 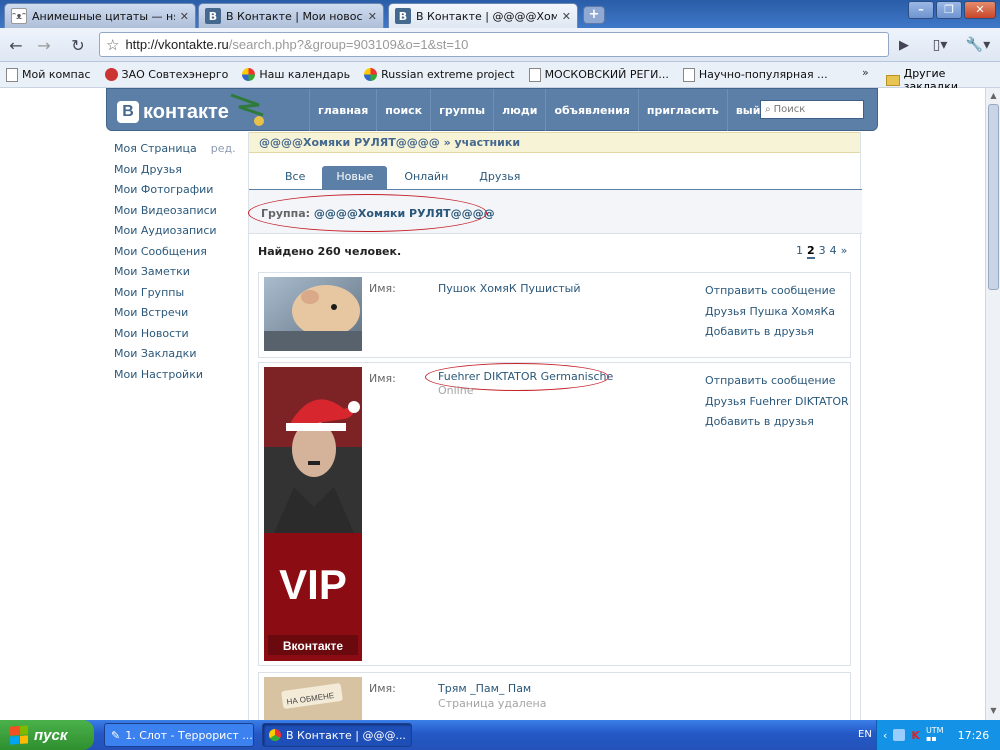 I want to click on page-menu-icon: ▯▾, so click(x=940, y=45).